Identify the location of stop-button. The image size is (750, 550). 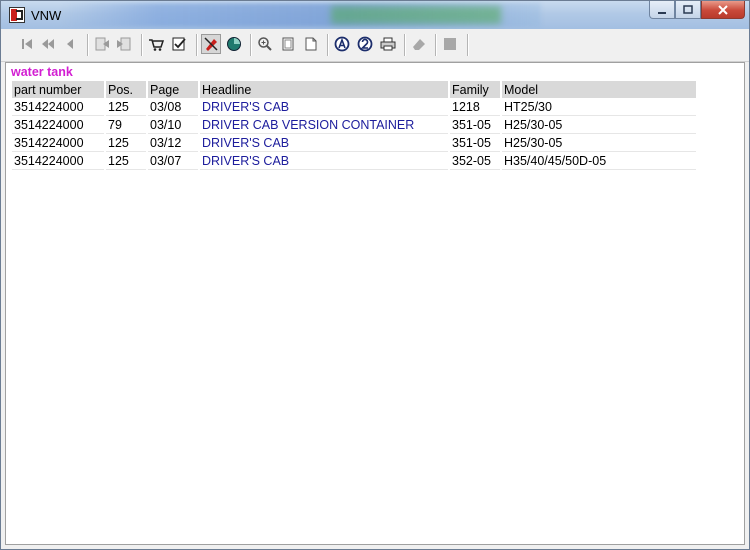
(450, 44).